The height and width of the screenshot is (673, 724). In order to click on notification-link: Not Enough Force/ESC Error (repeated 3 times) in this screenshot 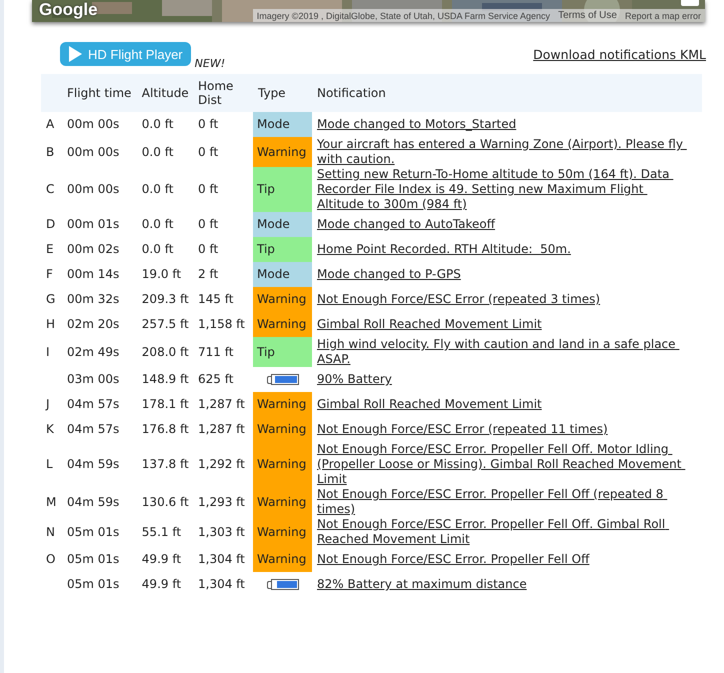, I will do `click(504, 299)`.